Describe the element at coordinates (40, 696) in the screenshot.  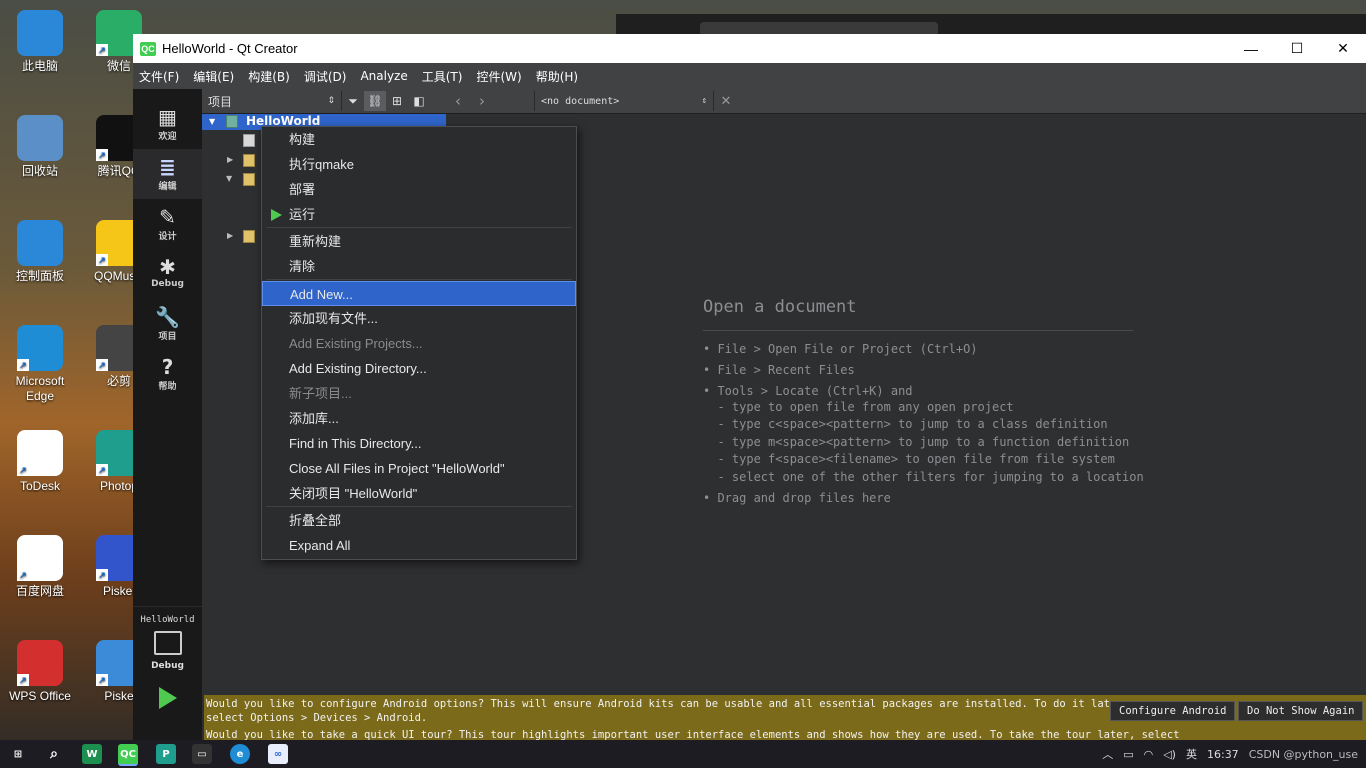
I see `desktop-icon-label: WPS Office` at that location.